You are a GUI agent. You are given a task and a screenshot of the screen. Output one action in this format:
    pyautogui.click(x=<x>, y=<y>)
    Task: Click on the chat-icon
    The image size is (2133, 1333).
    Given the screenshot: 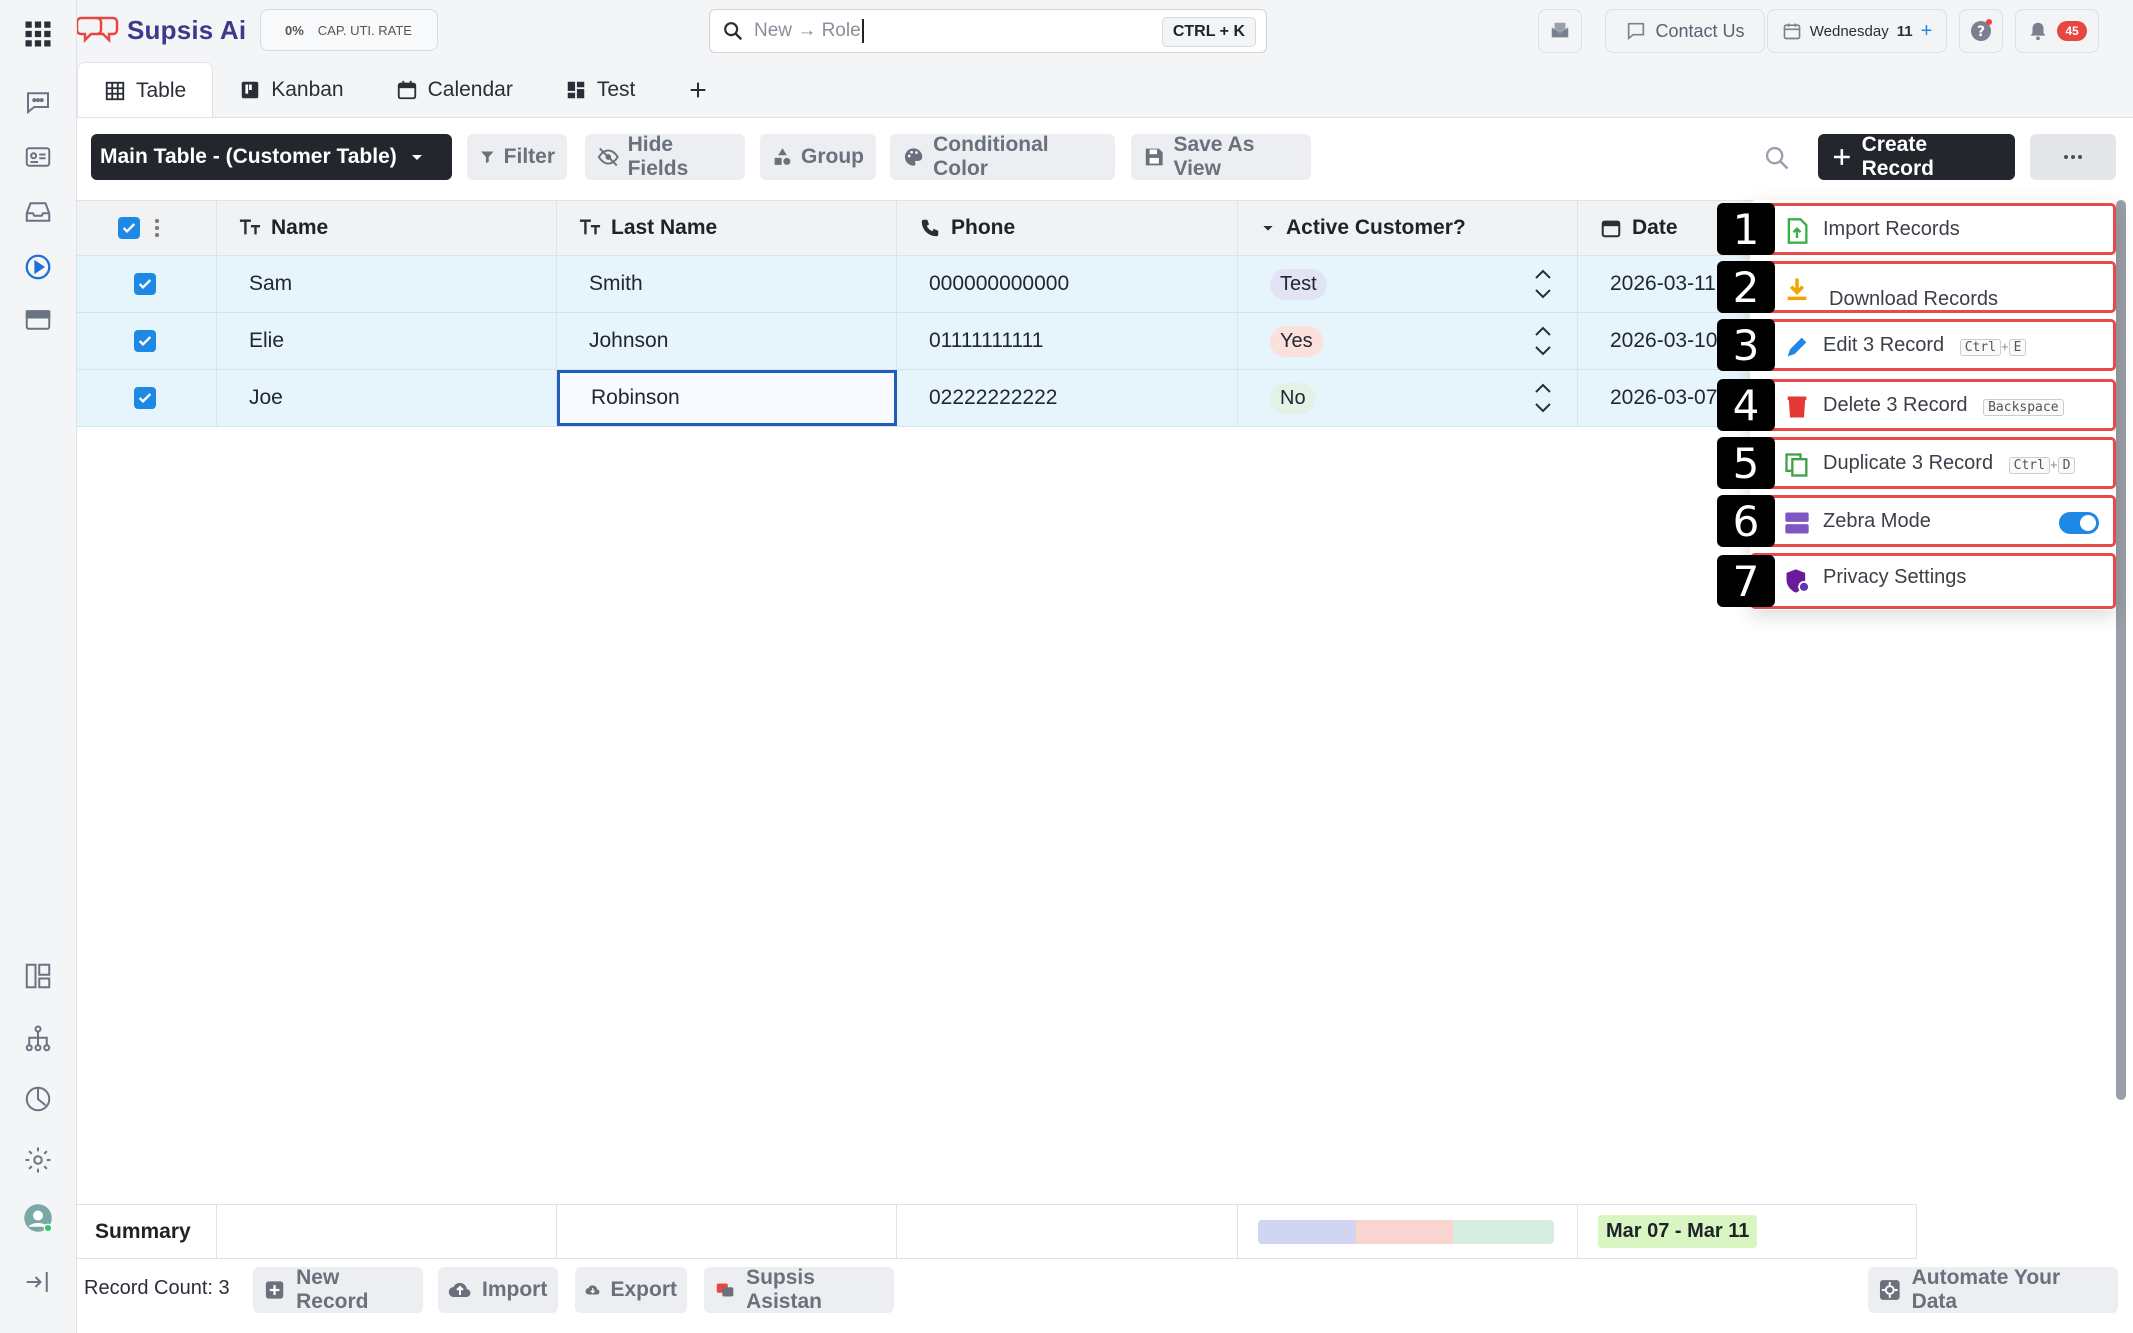 What is the action you would take?
    pyautogui.click(x=38, y=102)
    